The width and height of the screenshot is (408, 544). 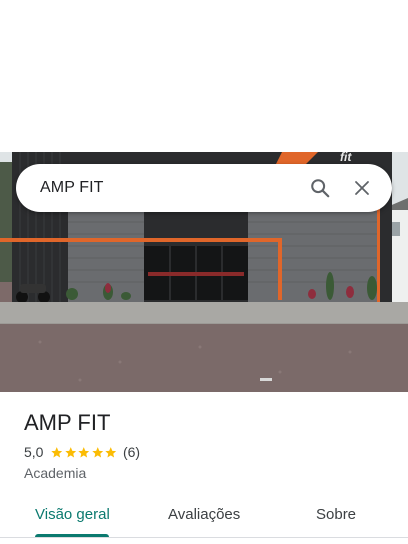 I want to click on rating-value: 5,0, so click(x=34, y=452).